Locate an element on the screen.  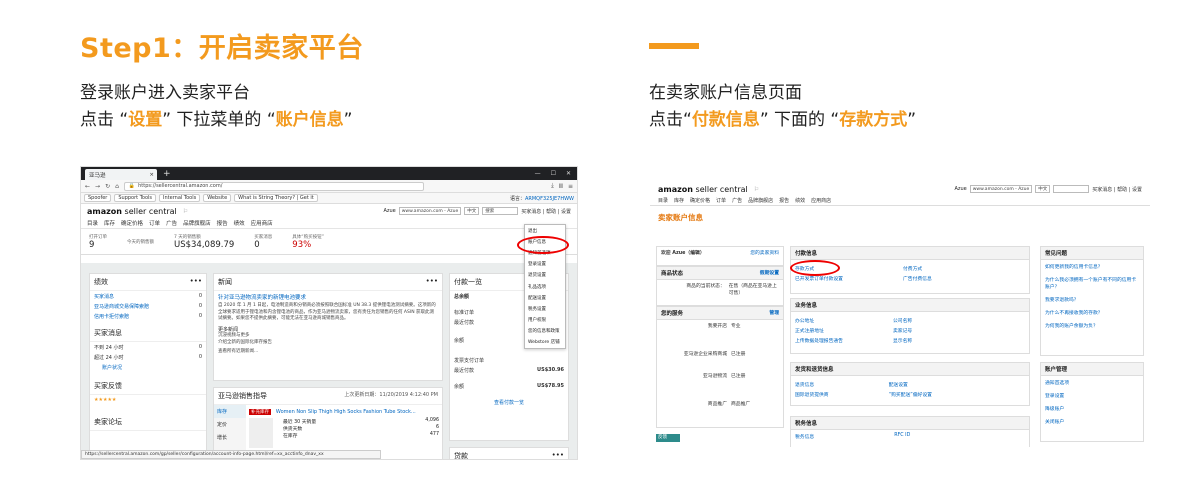
menu-item-gift-options: 礼品选项 is located at coordinates (545, 286).